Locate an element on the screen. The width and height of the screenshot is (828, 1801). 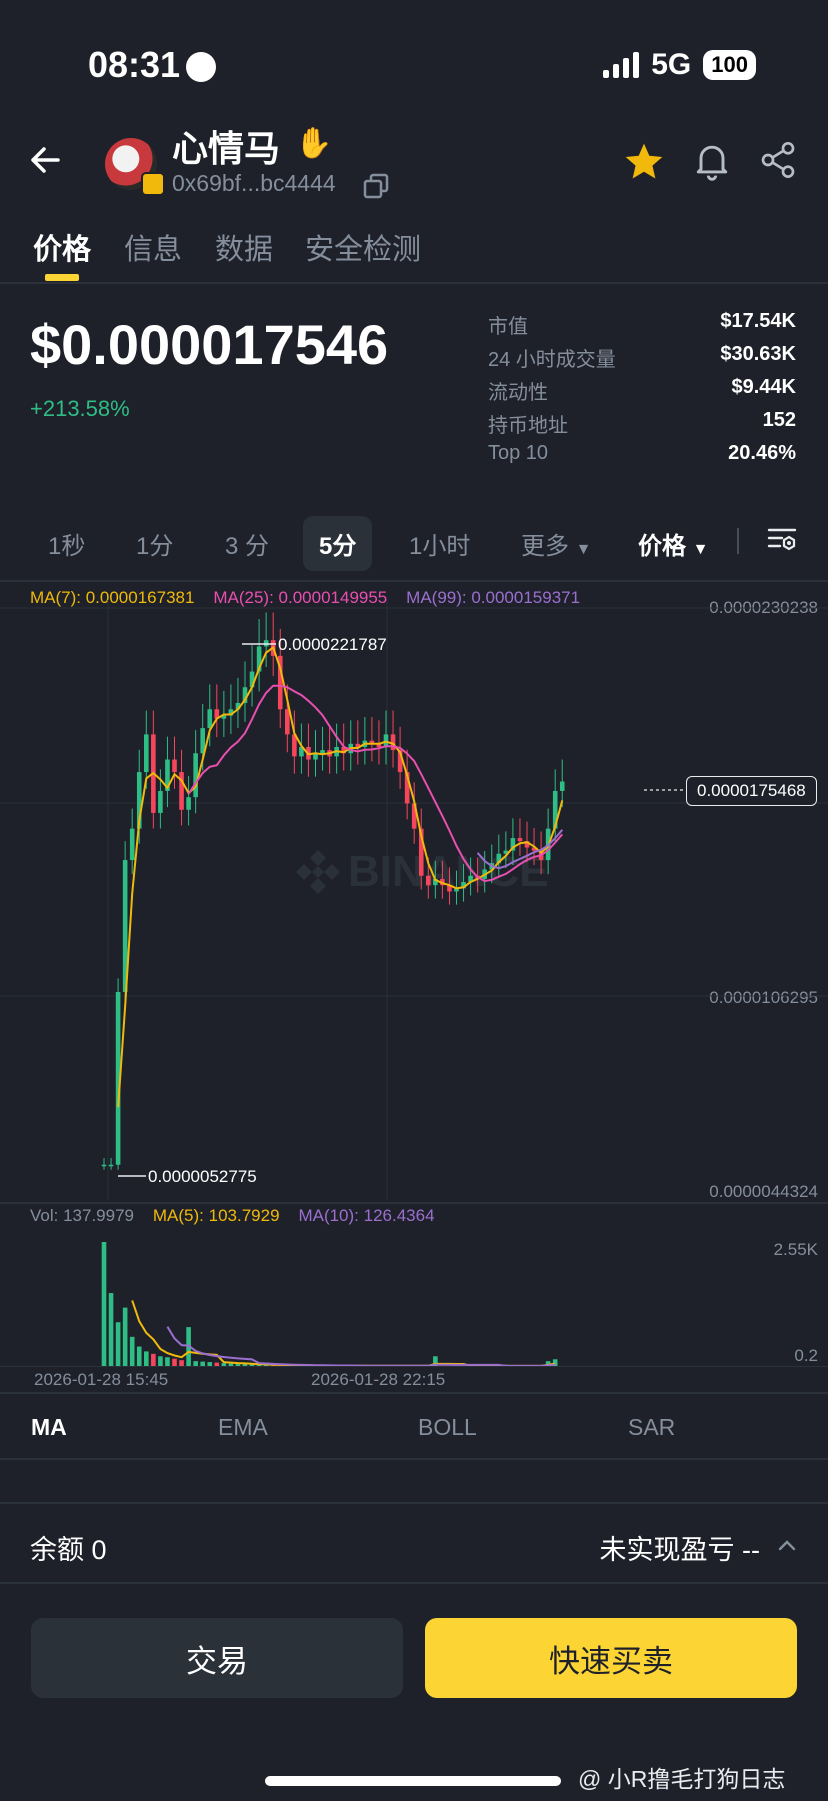
quick-trade-button: 快速买卖 is located at coordinates (611, 1658).